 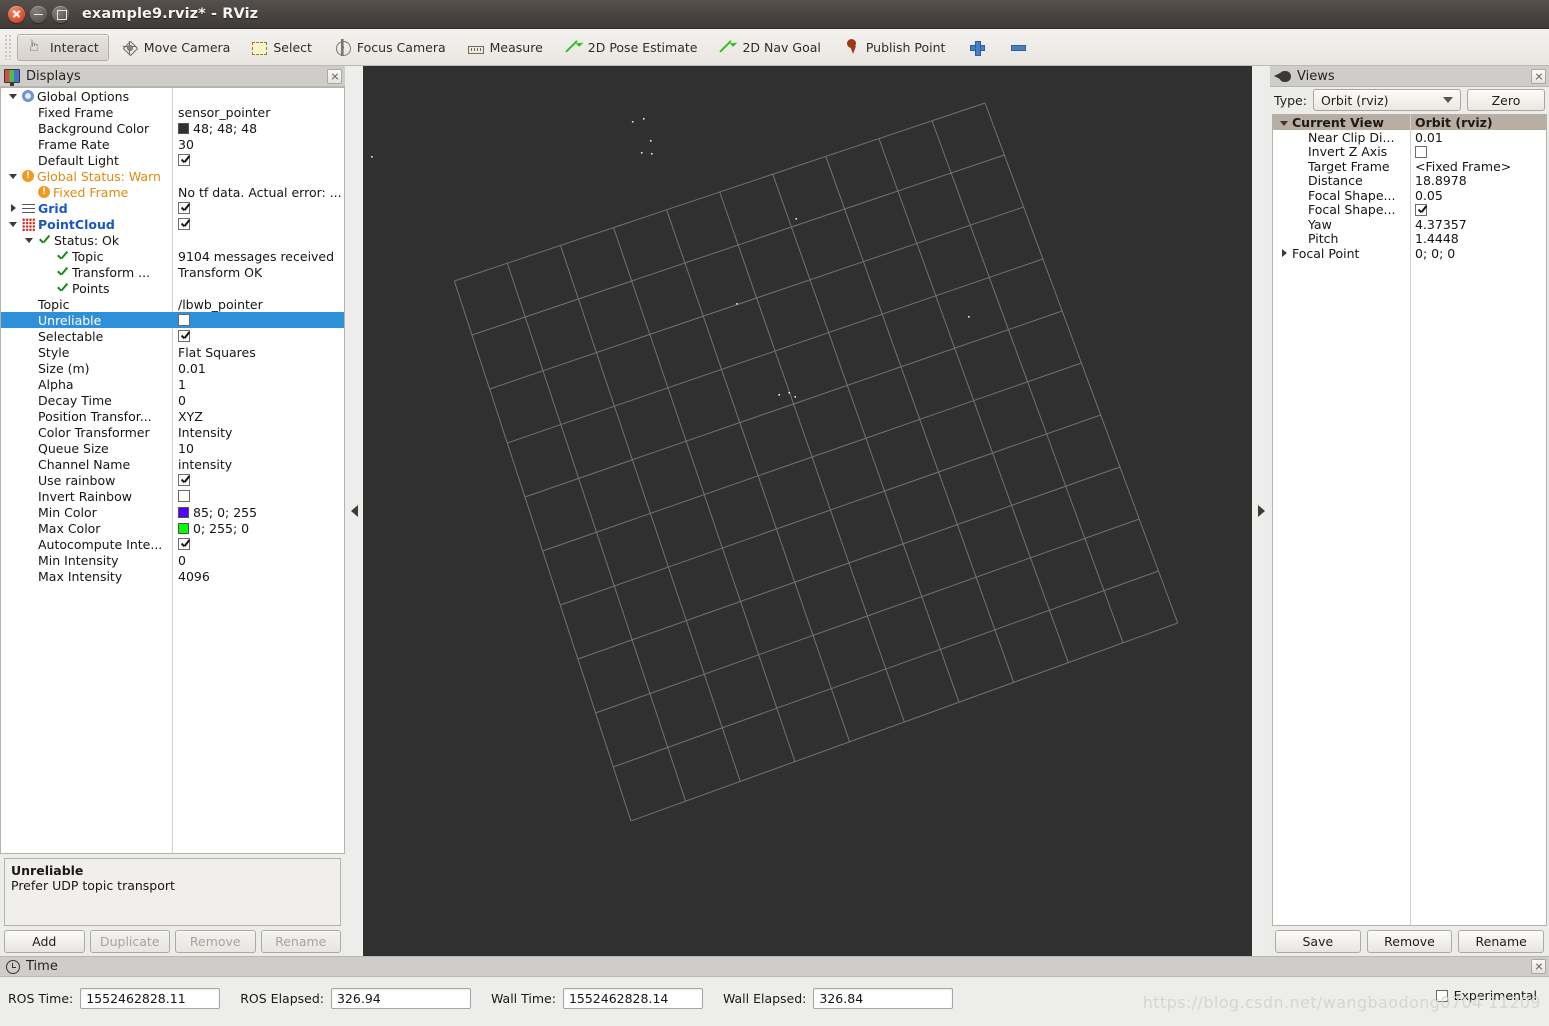 I want to click on experimental-row: Experimental, so click(x=1486, y=995).